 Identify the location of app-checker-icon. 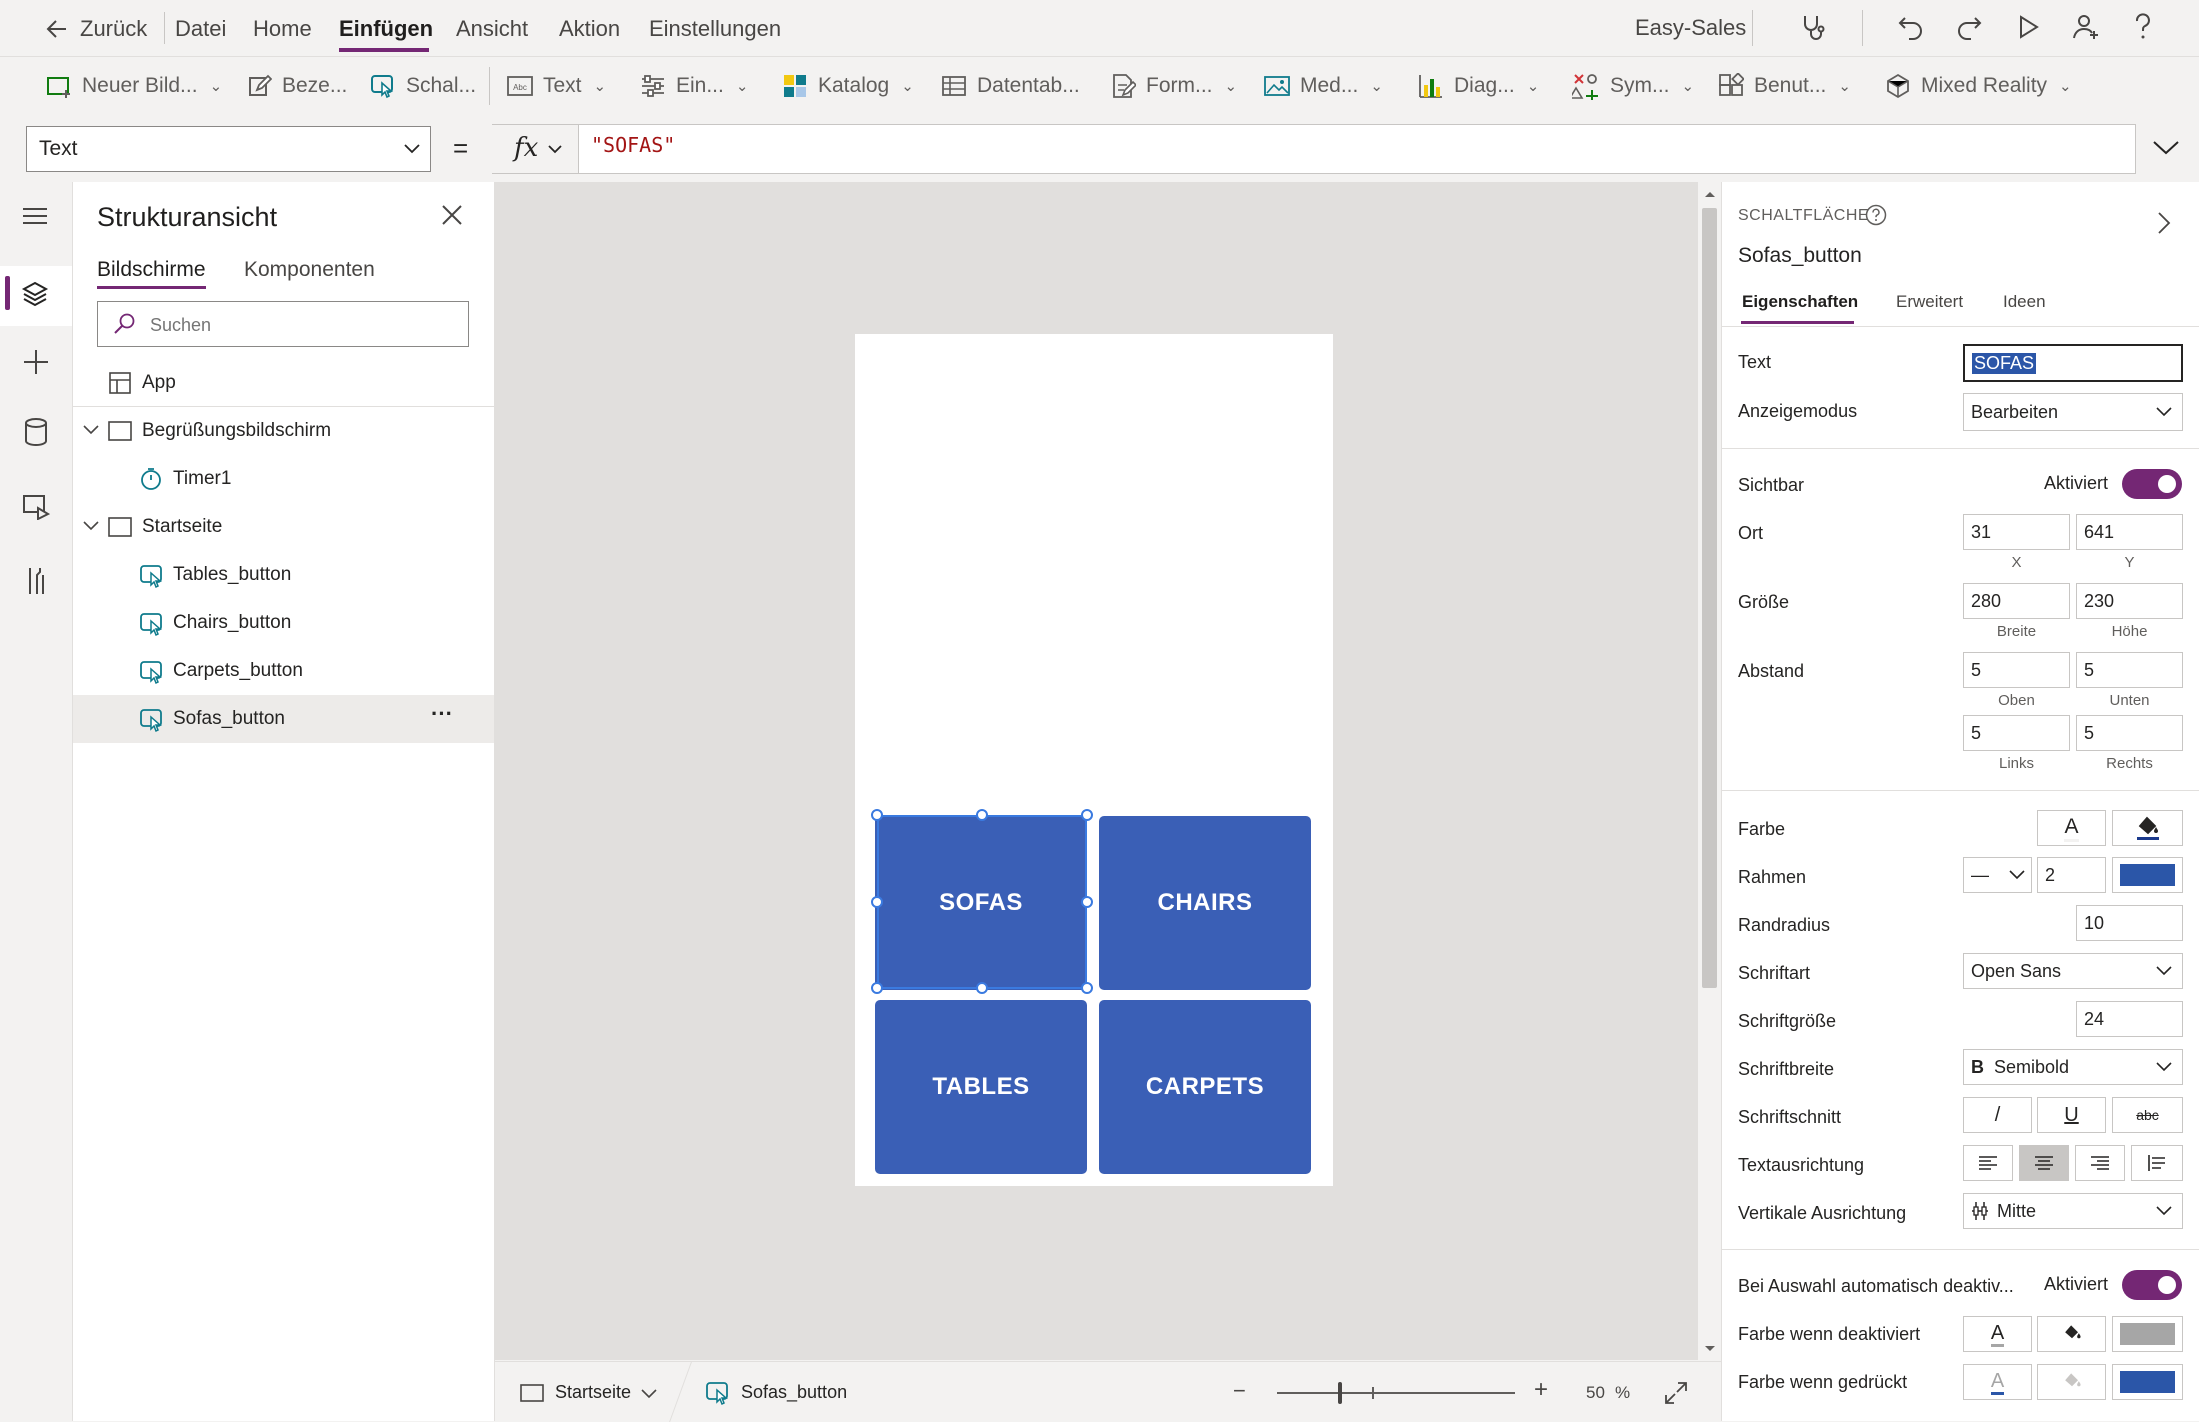
(1812, 27).